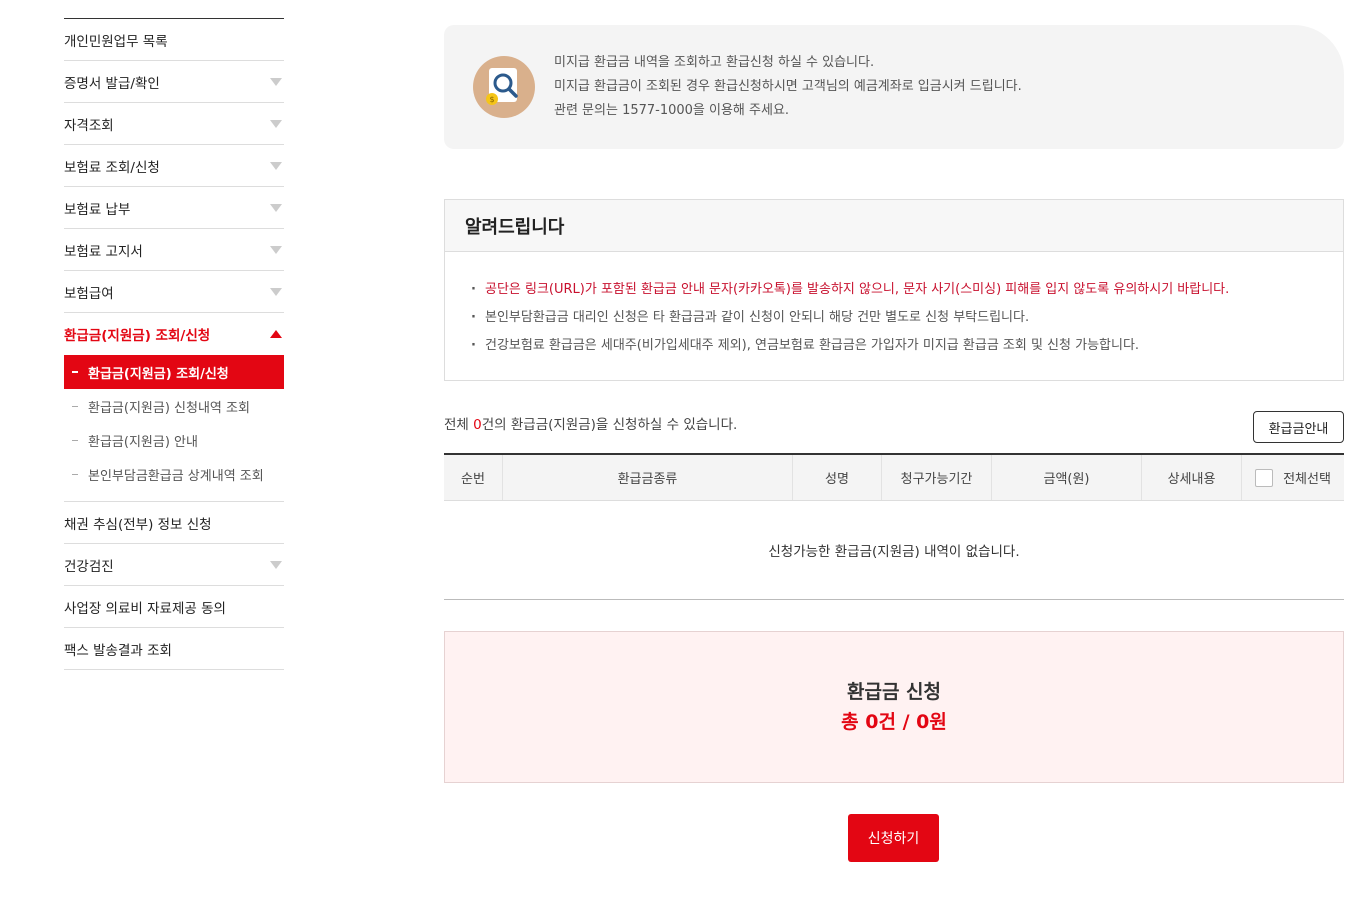 This screenshot has height=899, width=1358. Describe the element at coordinates (174, 40) in the screenshot. I see `sidebar-item-civil-list: 개인민원업무 목록` at that location.